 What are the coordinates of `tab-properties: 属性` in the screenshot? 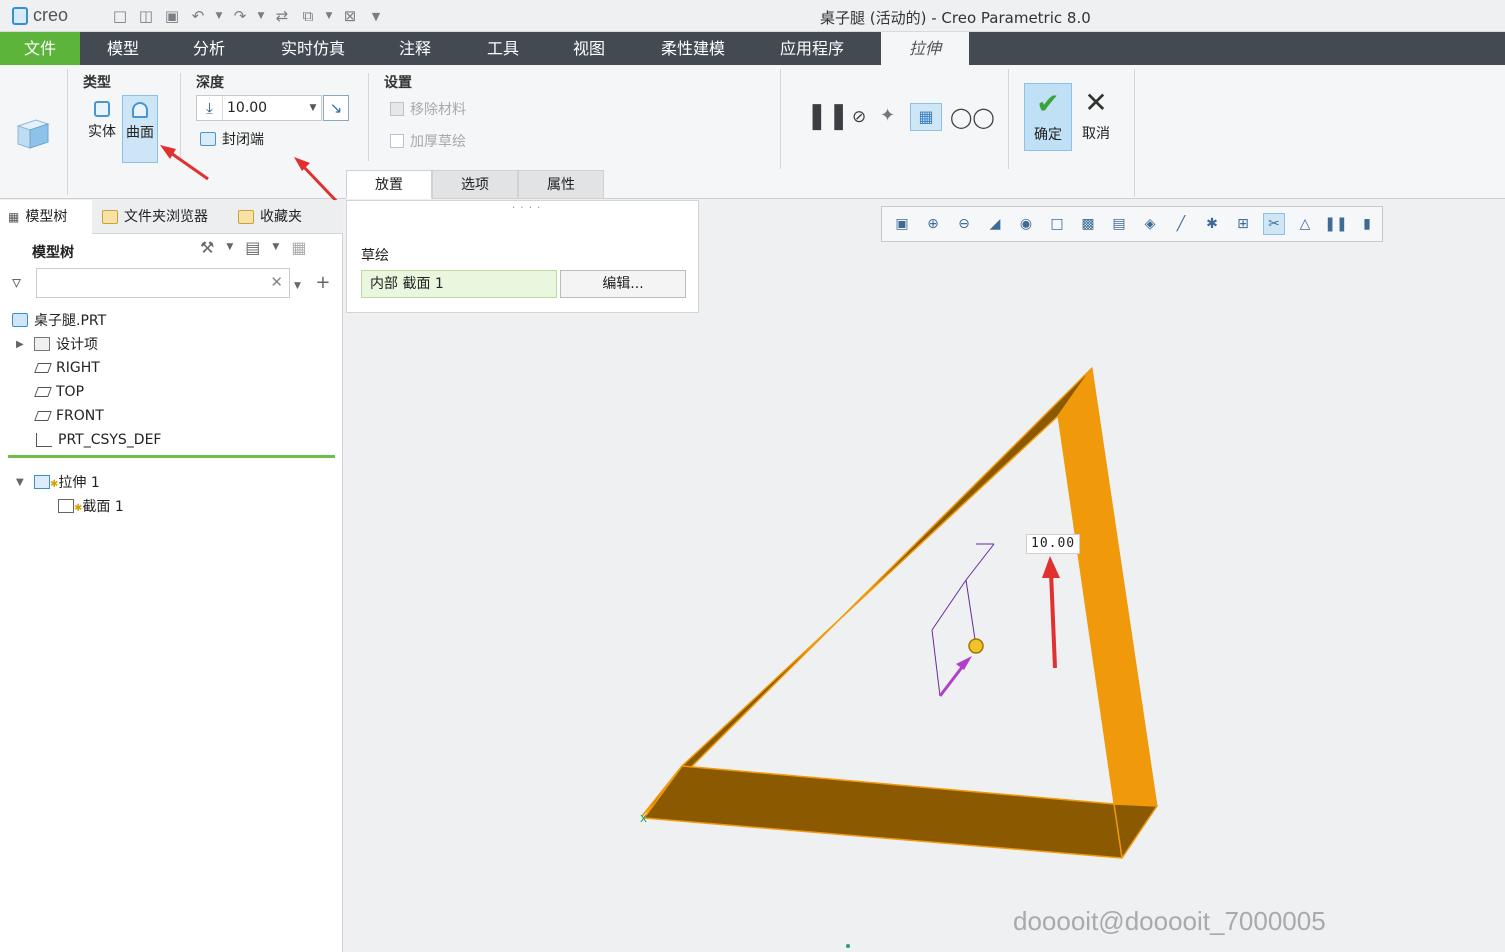 It's located at (561, 184).